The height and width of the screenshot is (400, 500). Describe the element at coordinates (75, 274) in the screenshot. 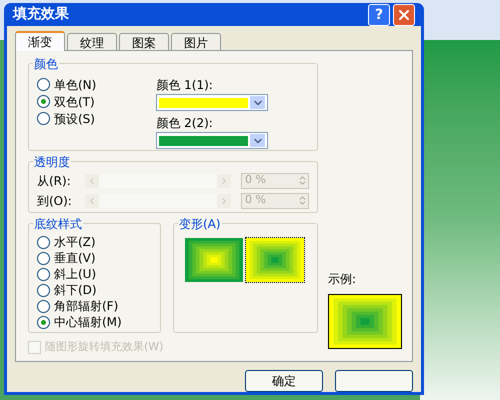

I see `radio-label: 斜上(U)` at that location.